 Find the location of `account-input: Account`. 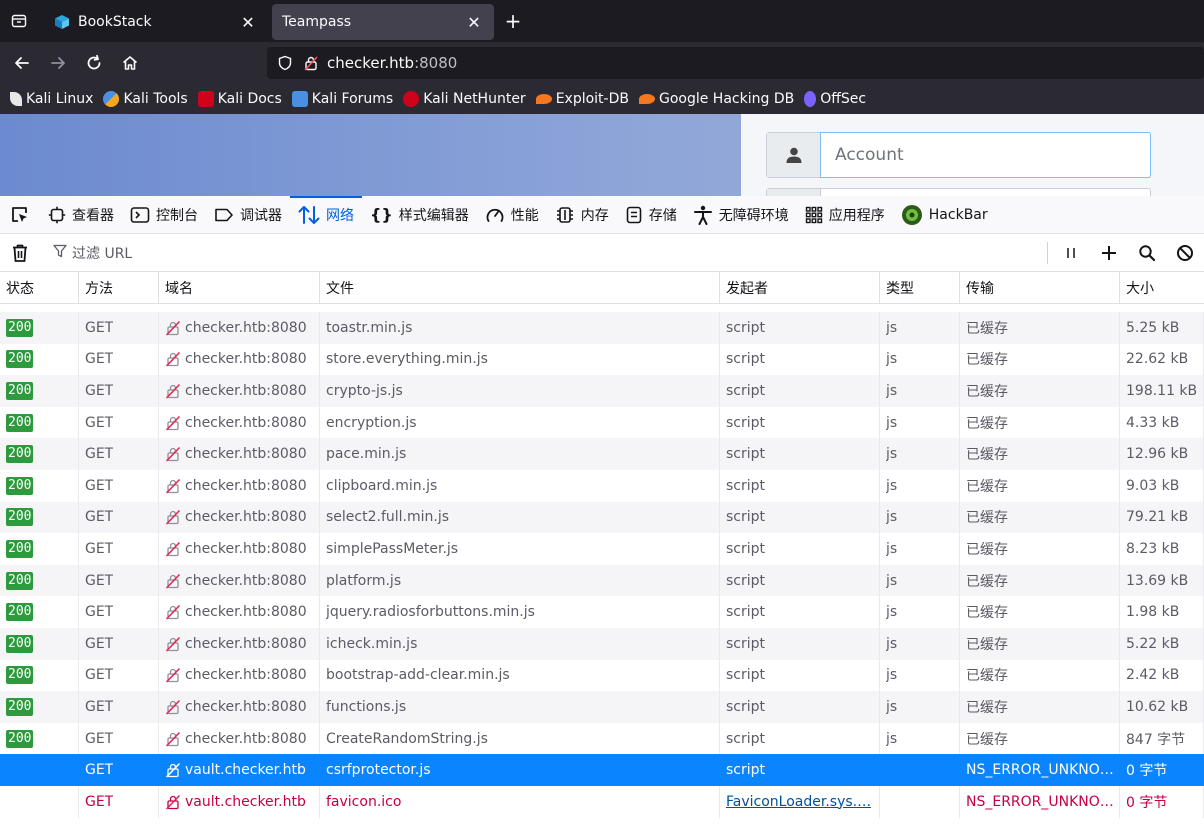

account-input: Account is located at coordinates (985, 155).